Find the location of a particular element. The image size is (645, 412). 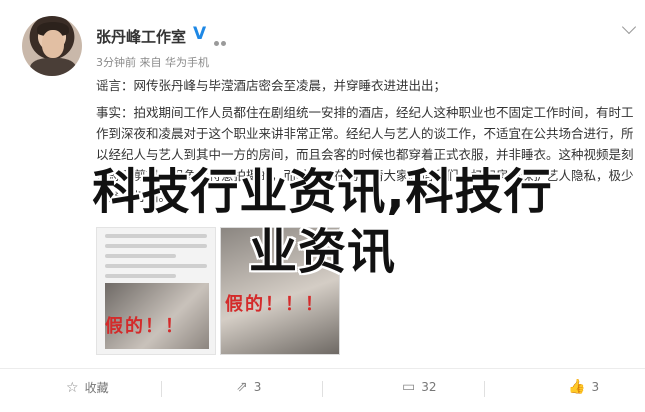

post-meta: 3分钟前 来自 华为手机 is located at coordinates (152, 62).